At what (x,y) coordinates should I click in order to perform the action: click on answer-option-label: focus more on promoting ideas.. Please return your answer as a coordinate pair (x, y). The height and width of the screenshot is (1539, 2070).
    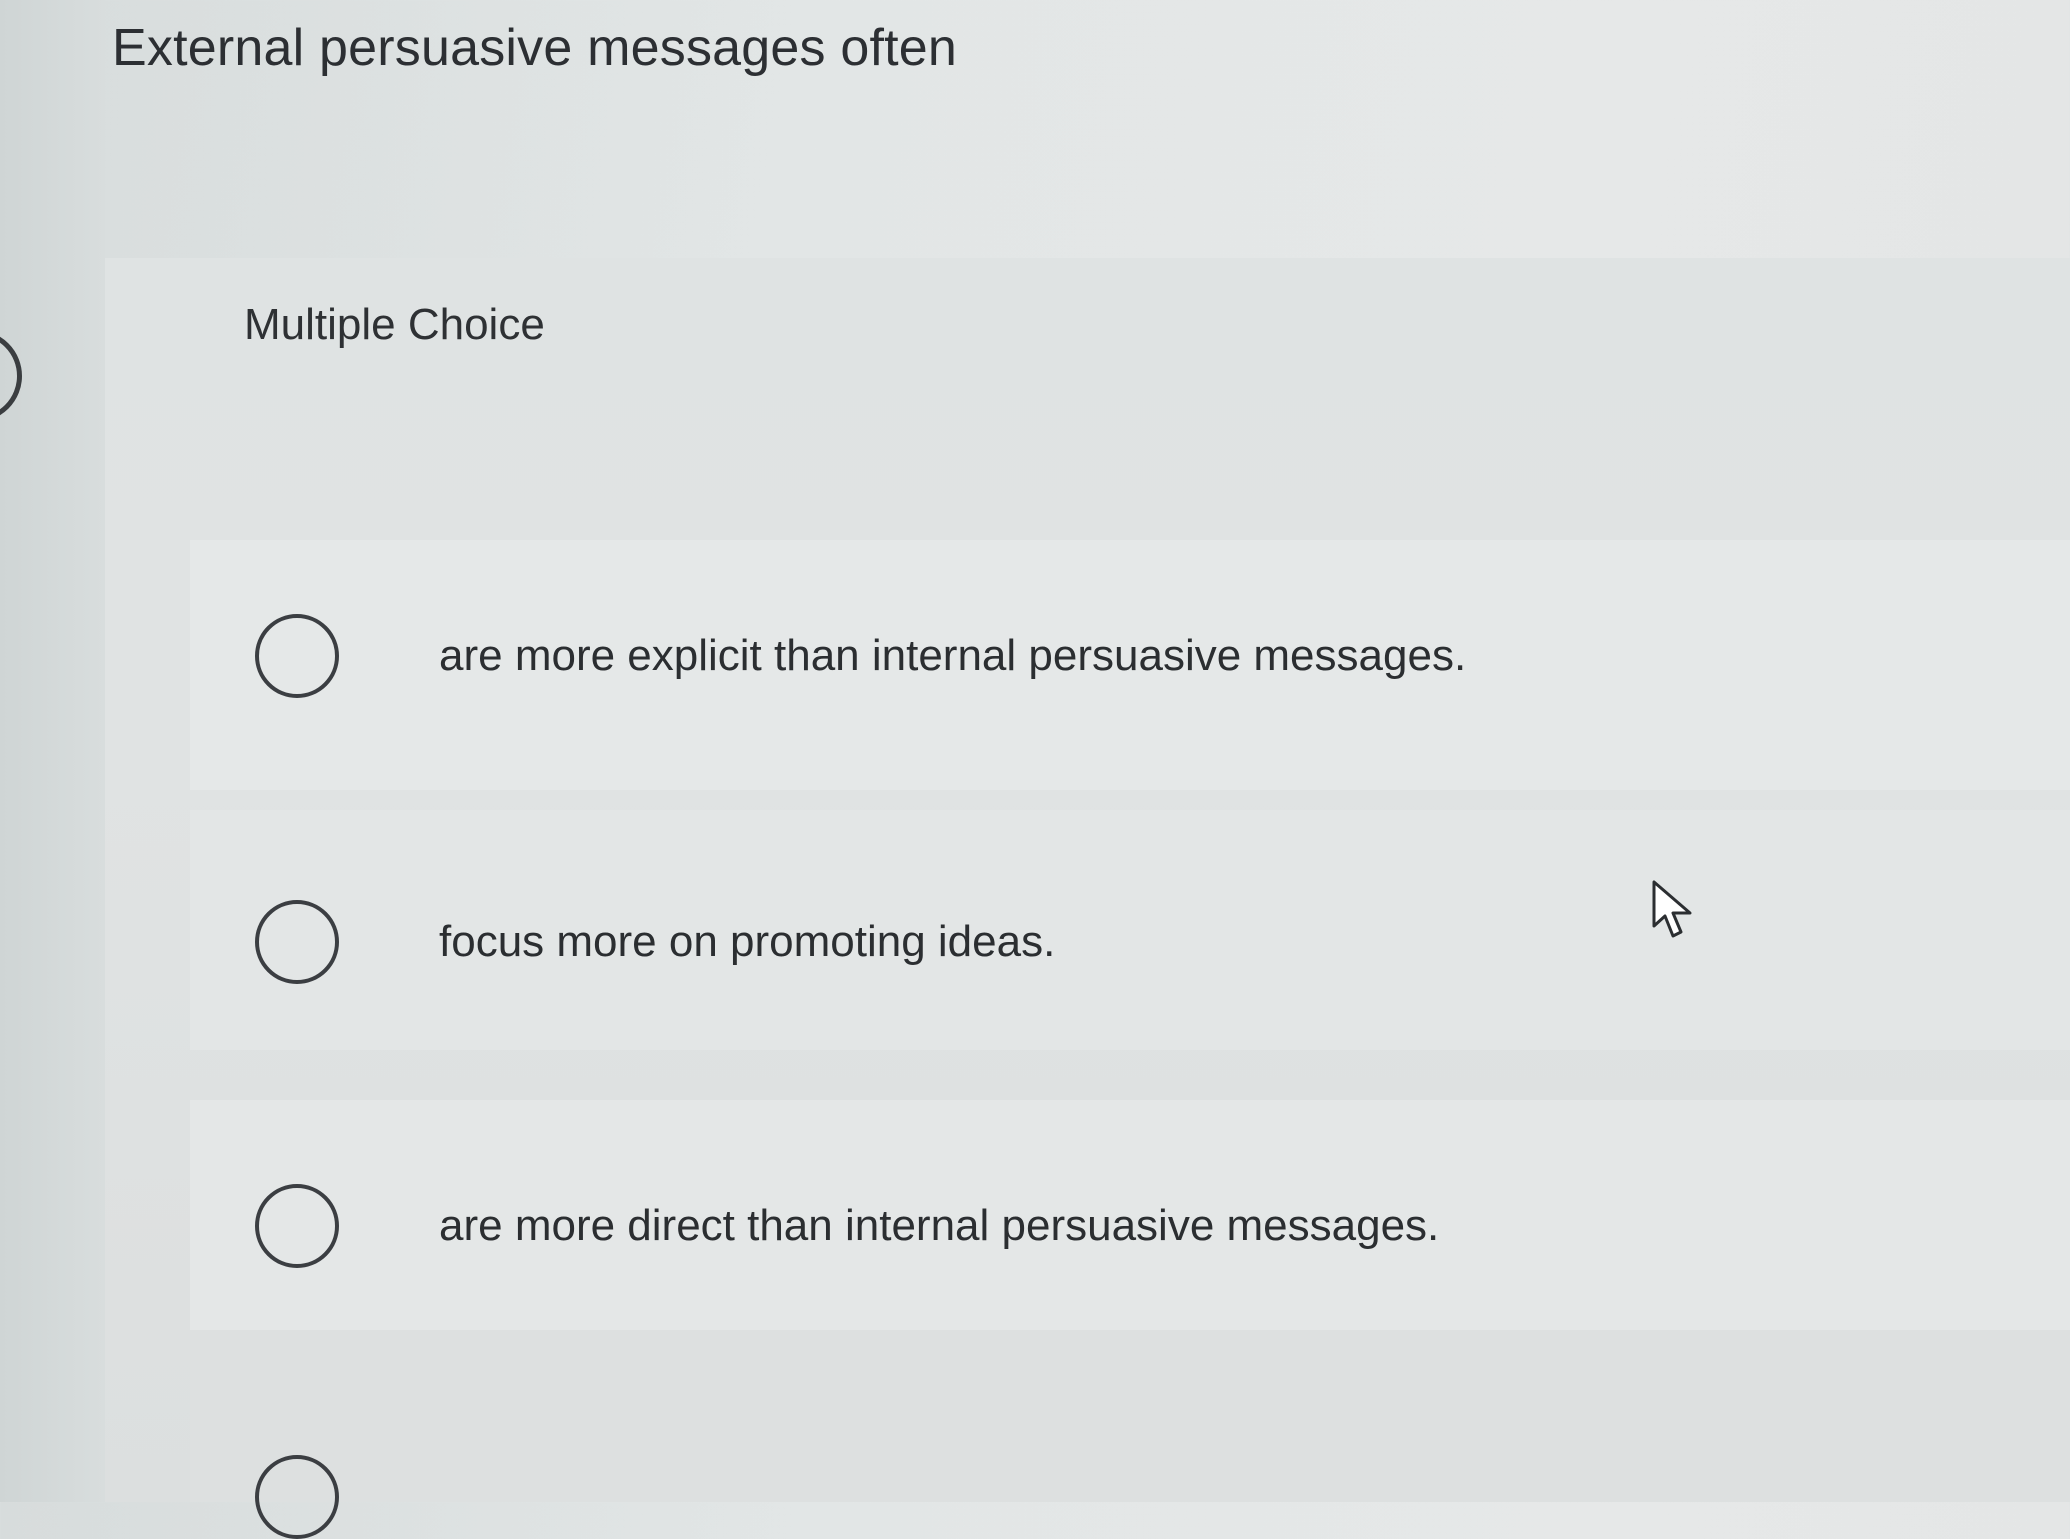
    Looking at the image, I should click on (747, 942).